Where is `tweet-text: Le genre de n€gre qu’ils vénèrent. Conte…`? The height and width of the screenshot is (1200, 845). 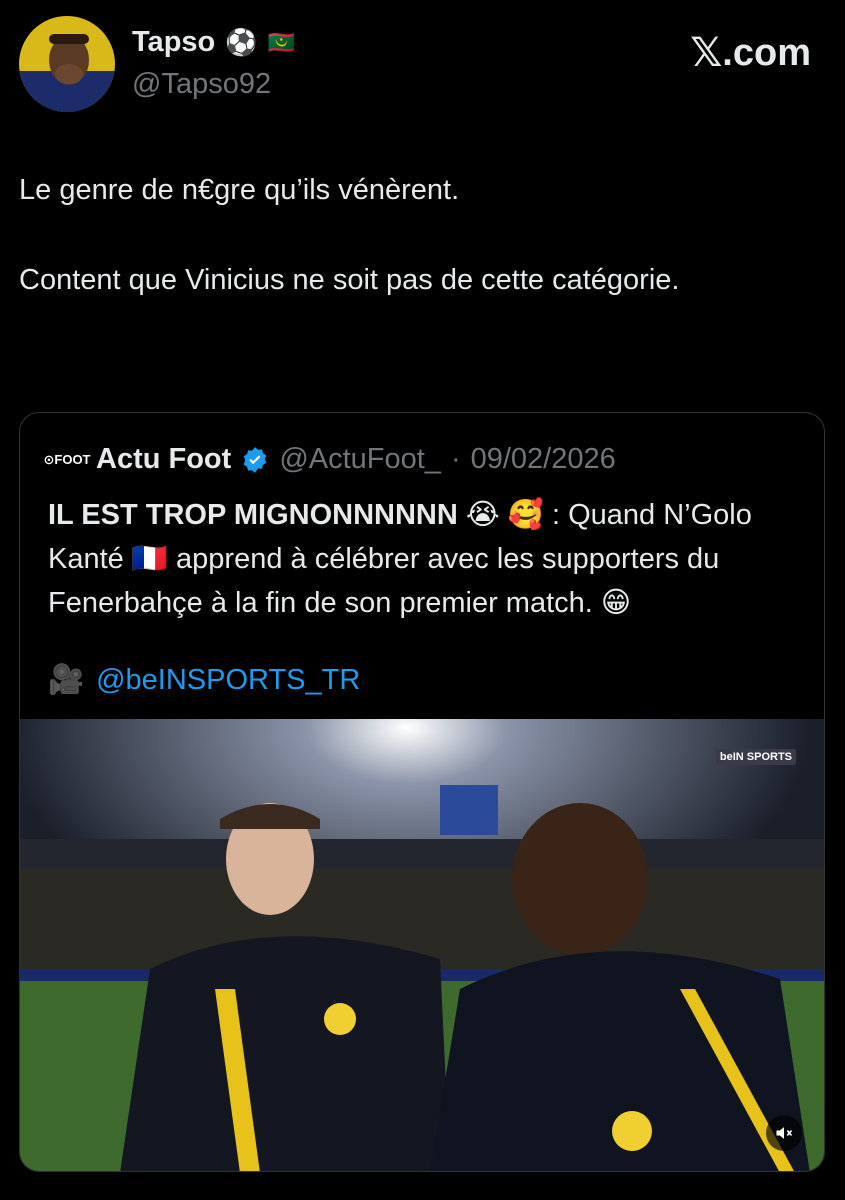 tweet-text: Le genre de n€gre qu’ils vénèrent. Conte… is located at coordinates (349, 235).